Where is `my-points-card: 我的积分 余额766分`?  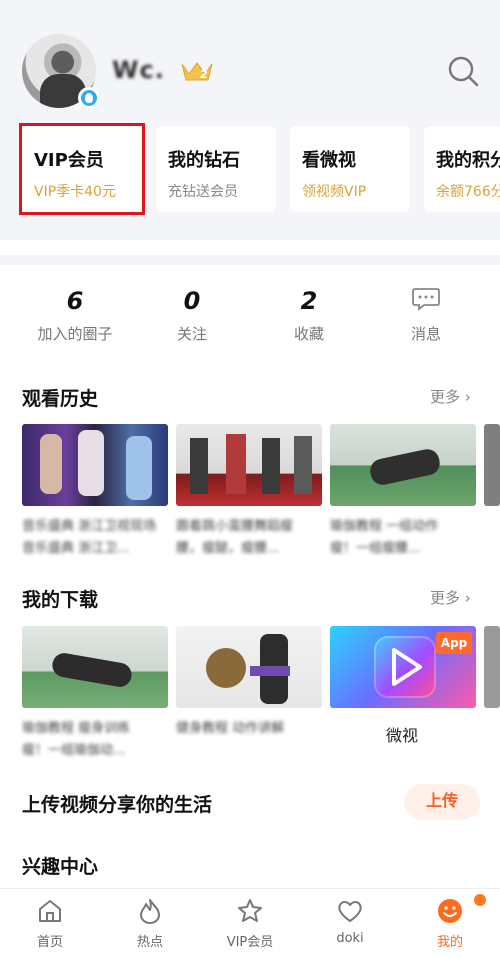
my-points-card: 我的积分 余额766分 is located at coordinates (462, 169).